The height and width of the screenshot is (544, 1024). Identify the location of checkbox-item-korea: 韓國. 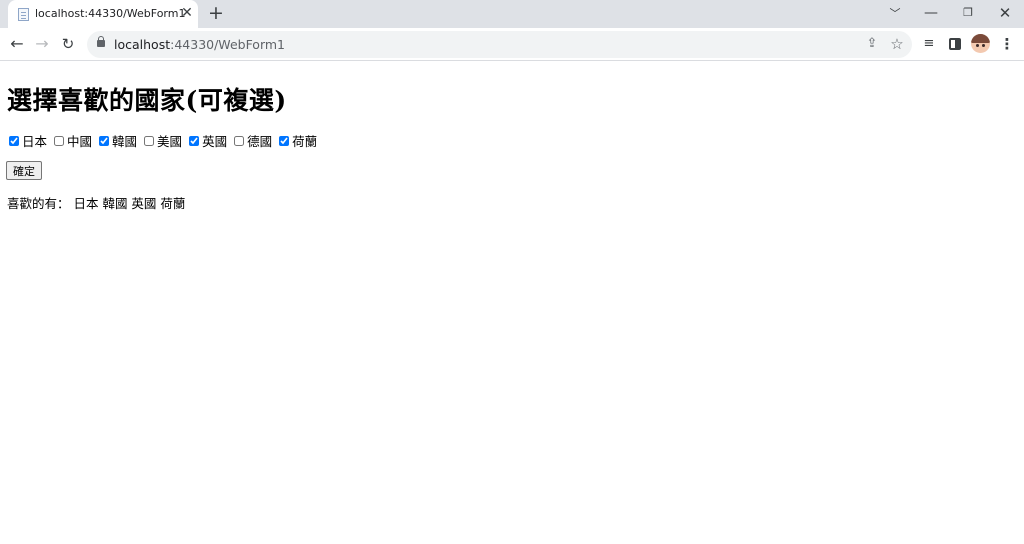
(118, 140).